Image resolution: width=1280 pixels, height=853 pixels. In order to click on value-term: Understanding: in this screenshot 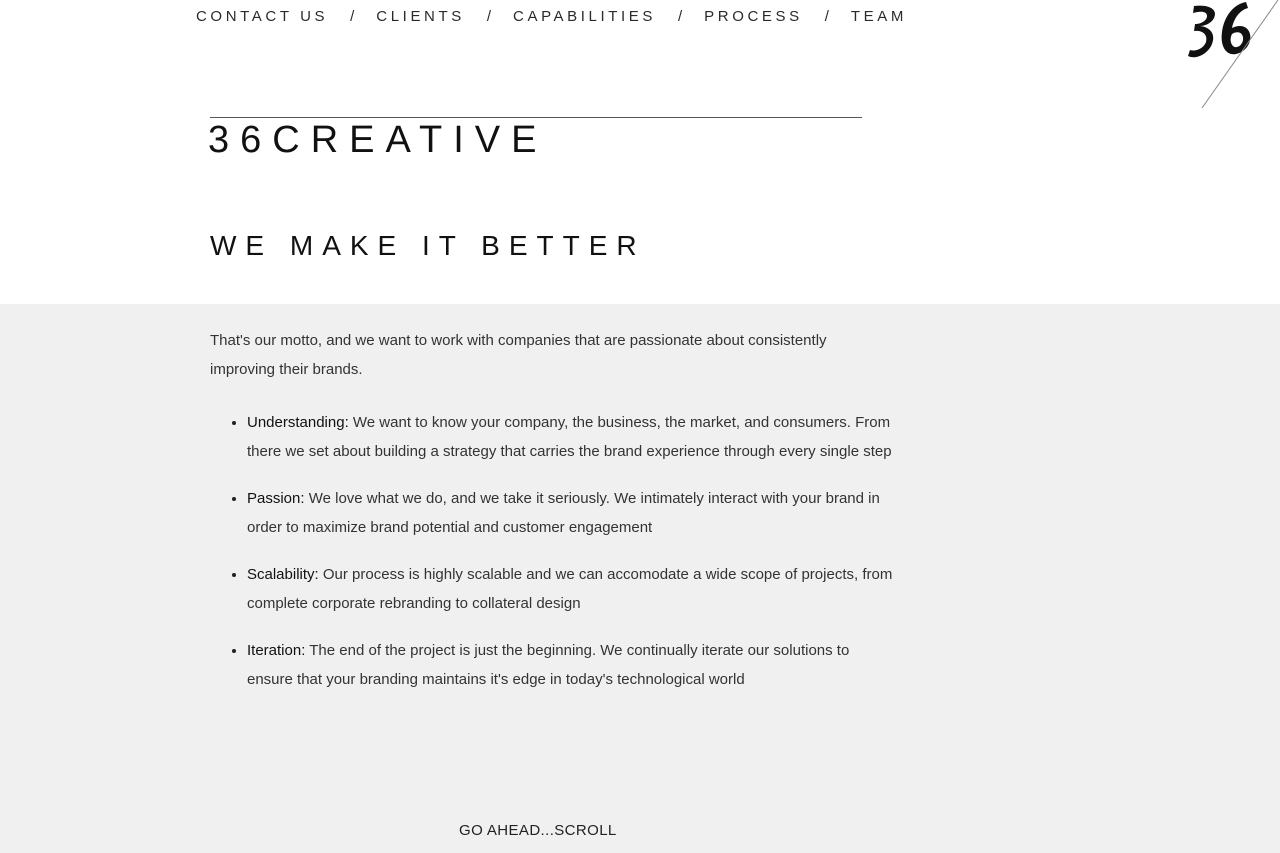, I will do `click(298, 422)`.